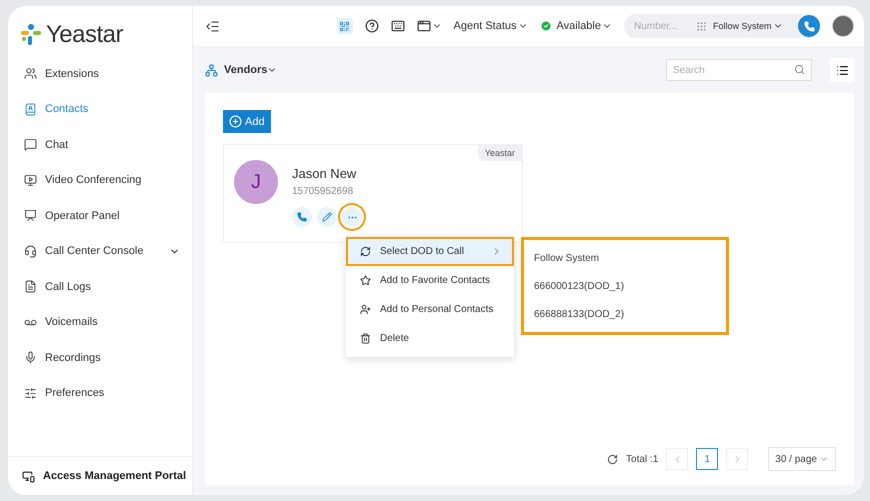 Image resolution: width=870 pixels, height=501 pixels. Describe the element at coordinates (100, 144) in the screenshot. I see `sidebar-item: Chat` at that location.